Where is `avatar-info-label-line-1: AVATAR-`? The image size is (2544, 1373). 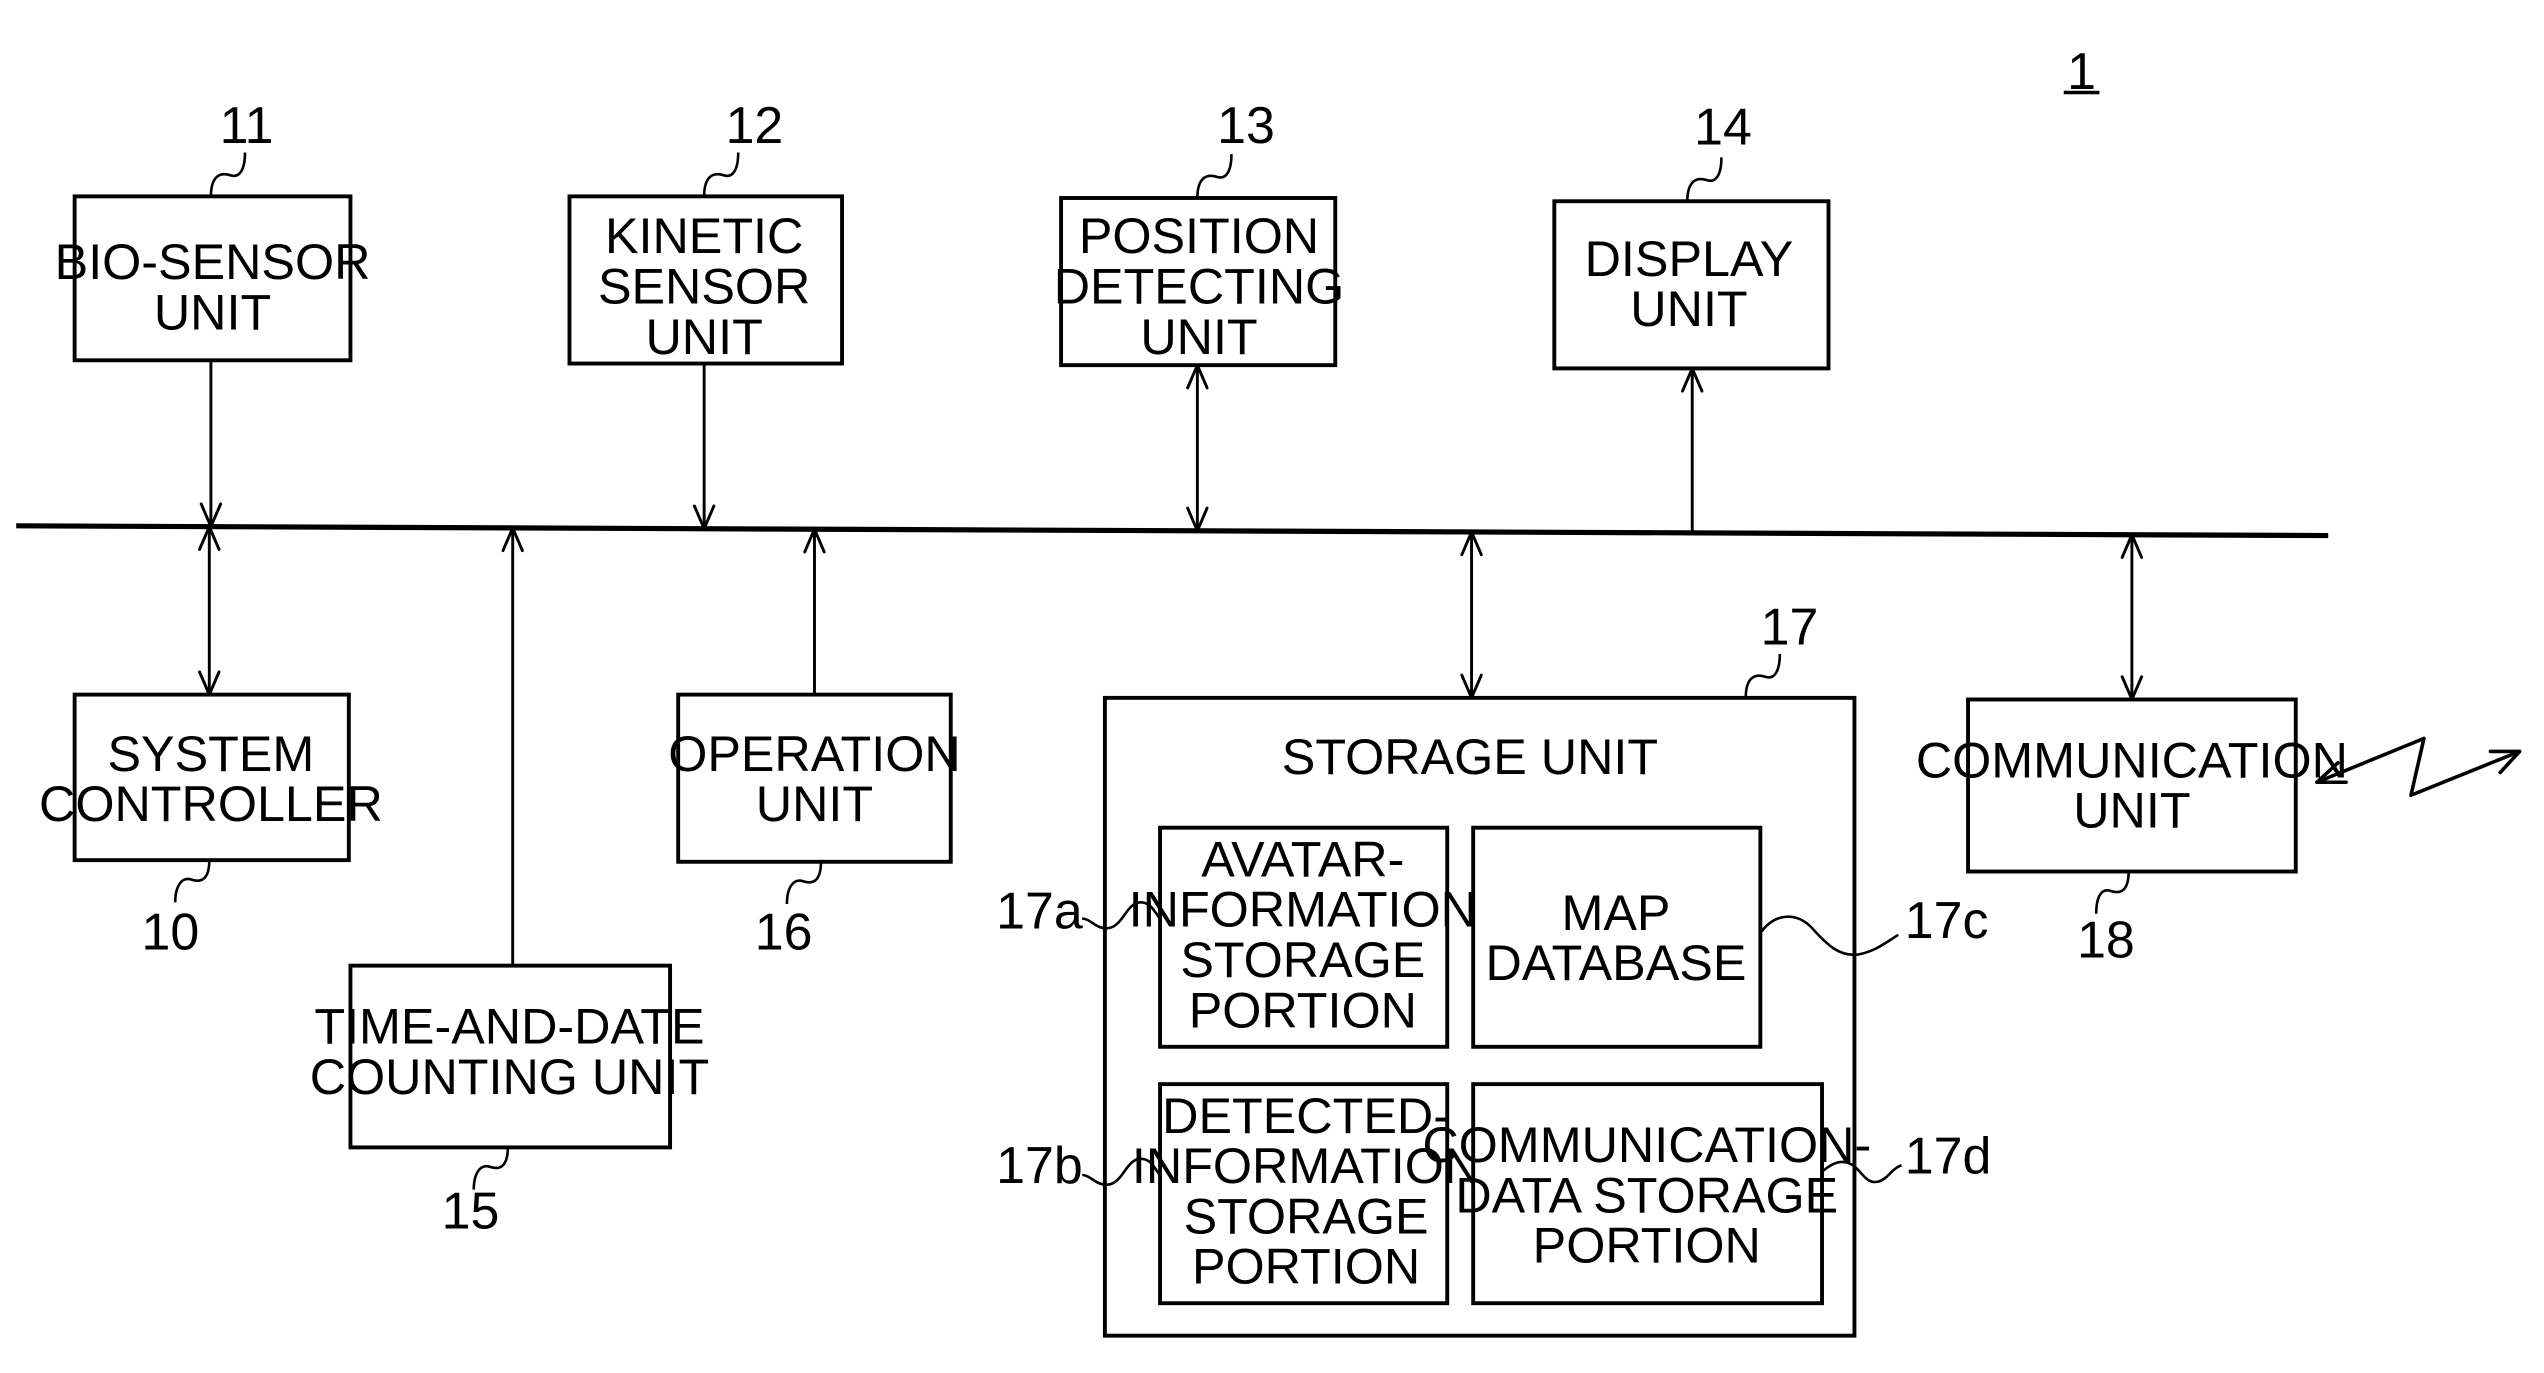 avatar-info-label-line-1: AVATAR- is located at coordinates (1302, 858).